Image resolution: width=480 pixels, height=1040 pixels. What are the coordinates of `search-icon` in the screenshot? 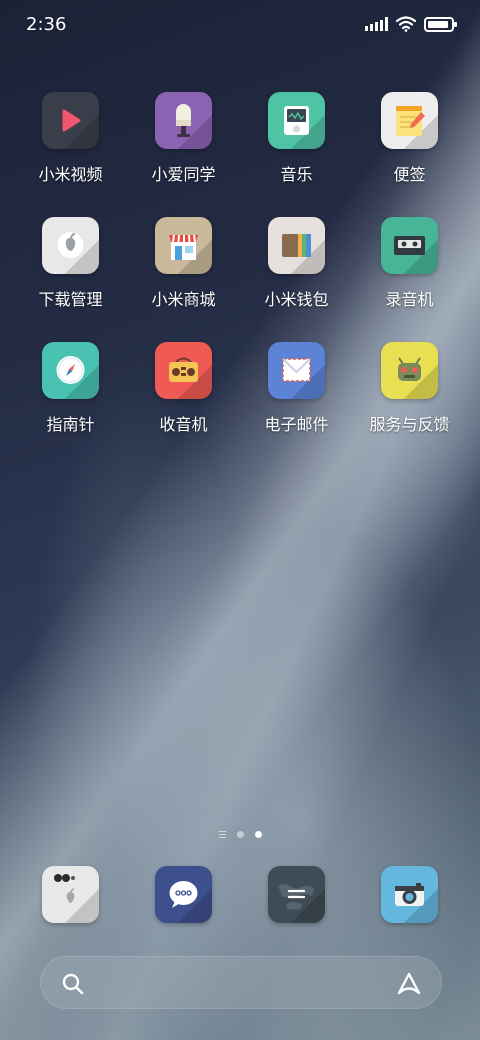 It's located at (73, 984).